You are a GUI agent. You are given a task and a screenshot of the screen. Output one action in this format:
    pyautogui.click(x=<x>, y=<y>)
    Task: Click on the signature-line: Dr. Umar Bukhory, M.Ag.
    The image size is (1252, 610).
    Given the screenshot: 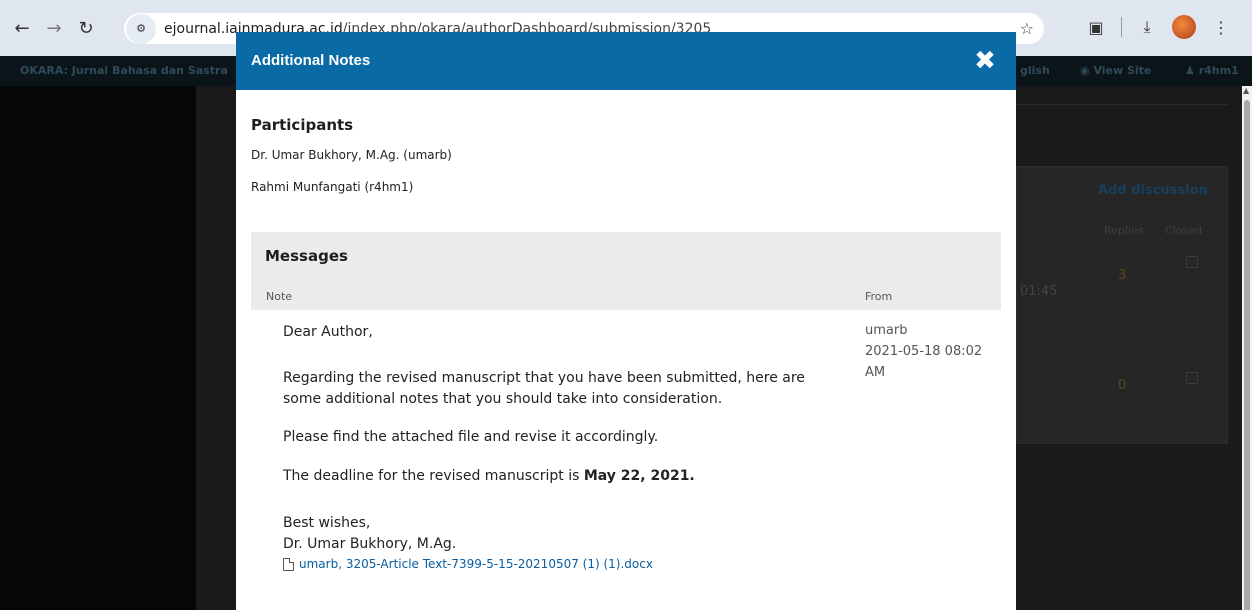 What is the action you would take?
    pyautogui.click(x=370, y=544)
    